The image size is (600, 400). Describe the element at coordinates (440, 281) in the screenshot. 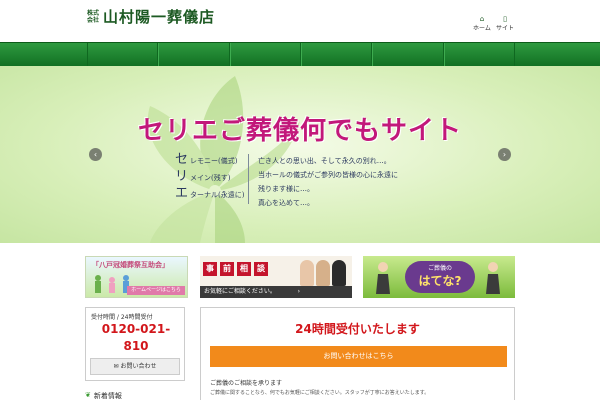

I see `funeral-faq-title: はてな?` at that location.